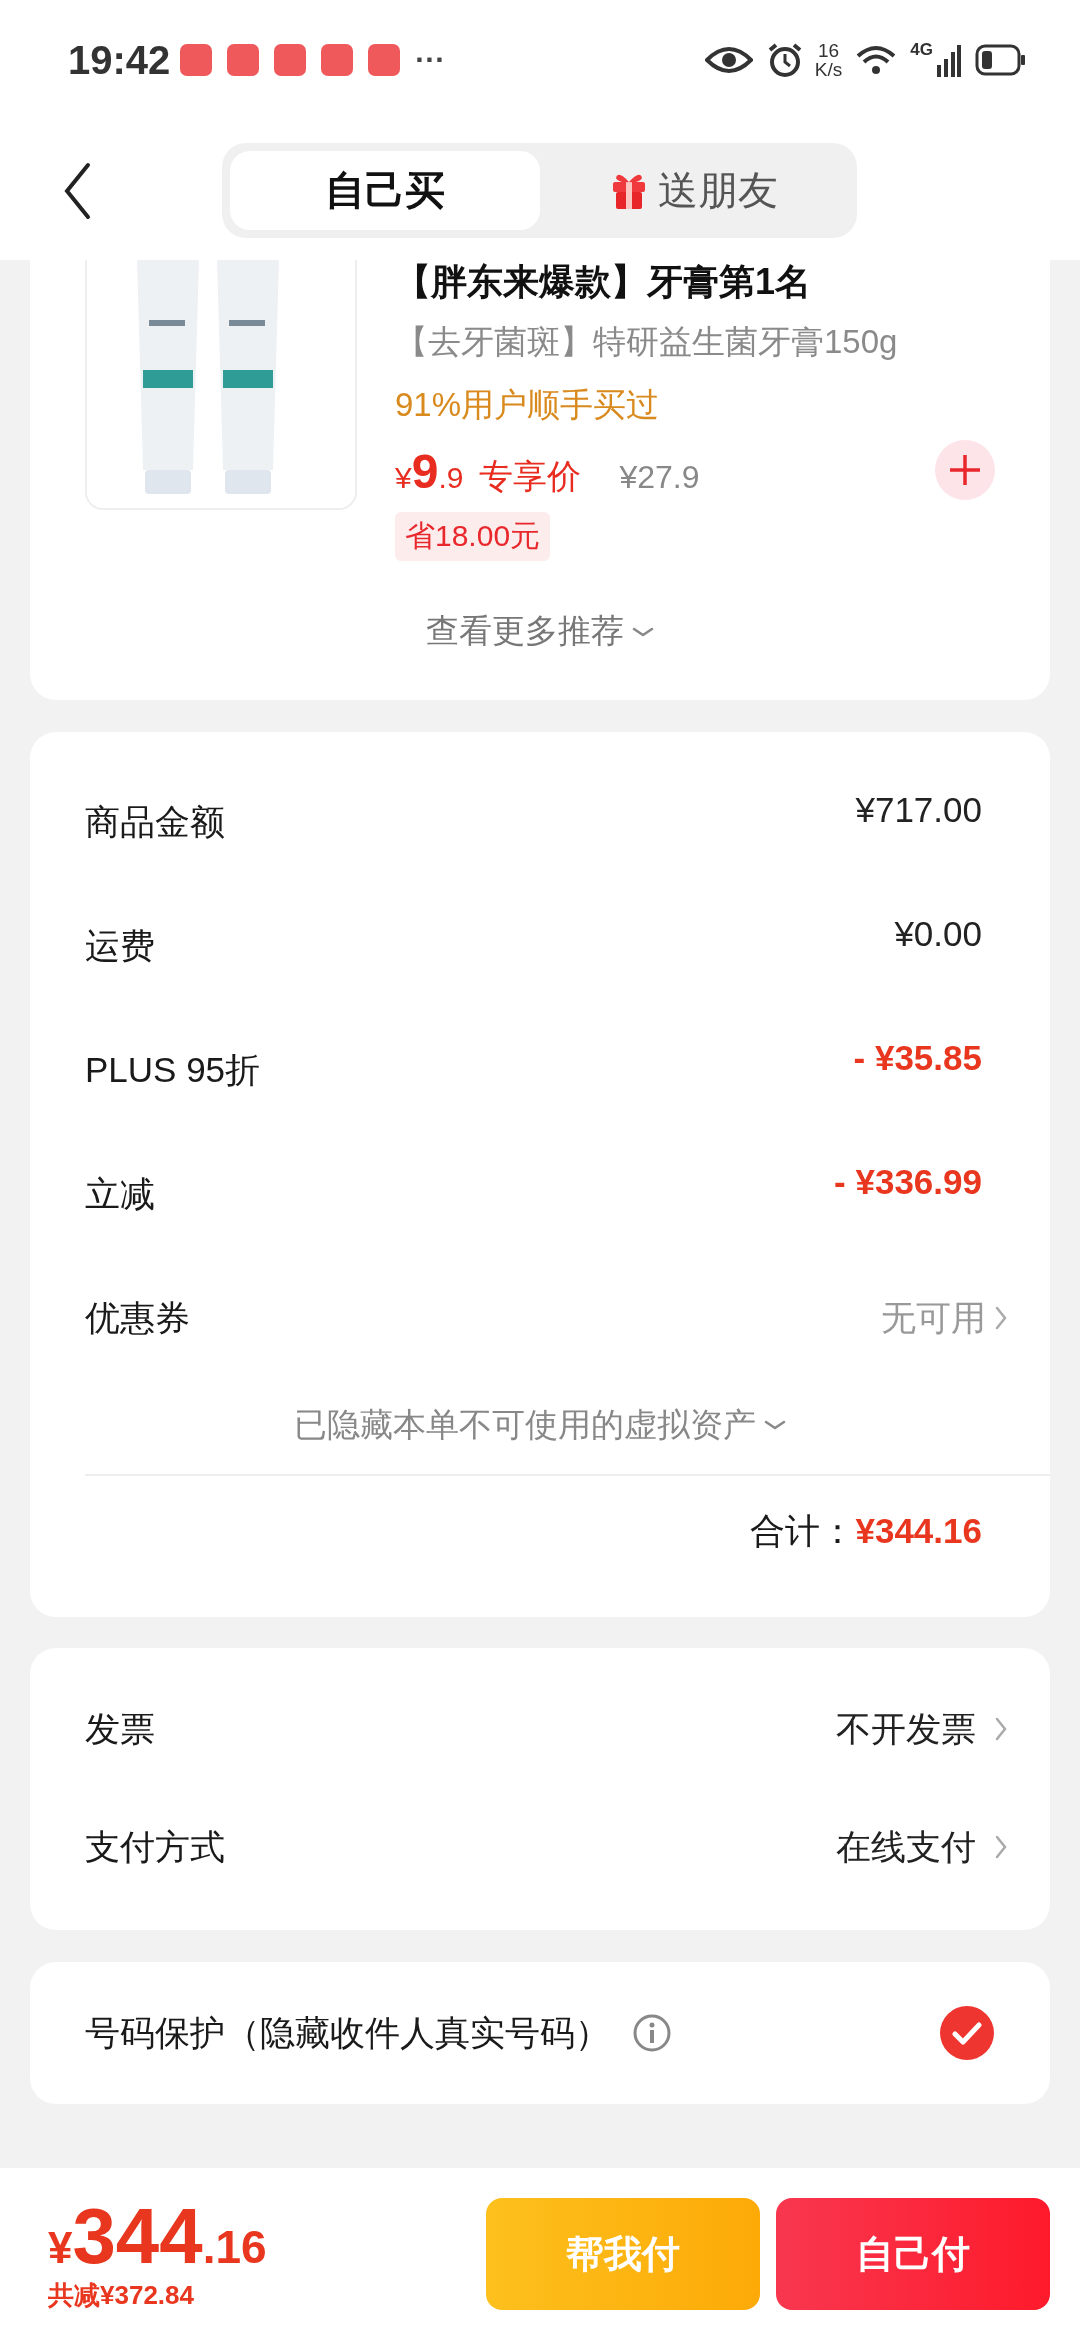  What do you see at coordinates (77, 191) in the screenshot?
I see `back-icon` at bounding box center [77, 191].